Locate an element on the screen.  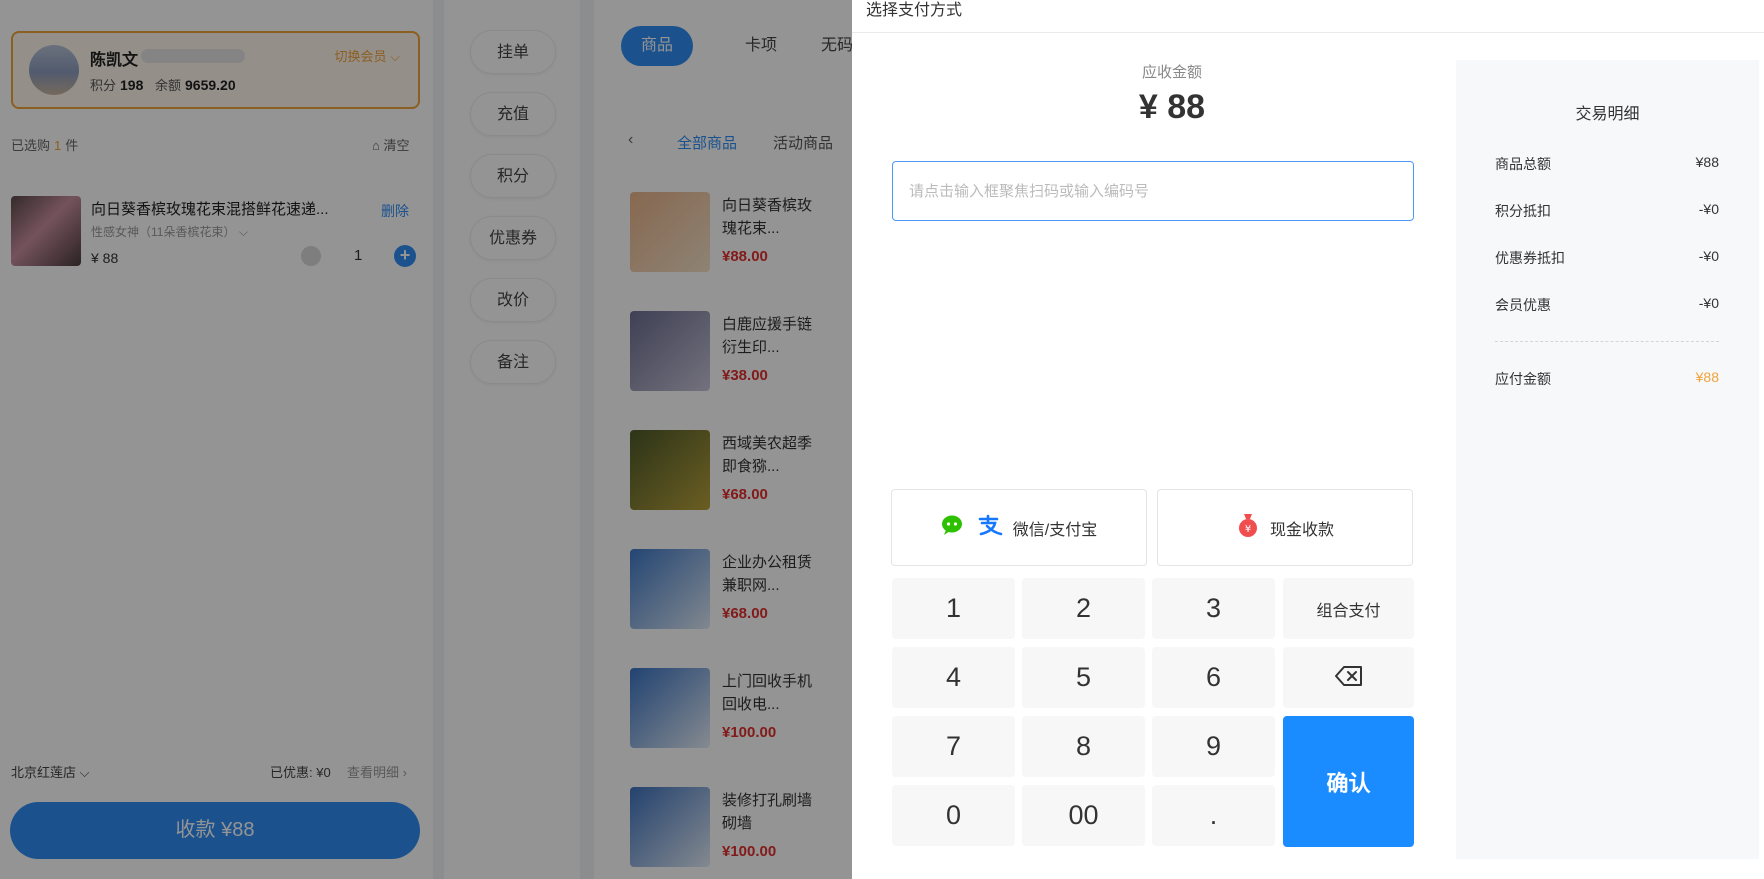
amount-due-value: ¥ 88 is located at coordinates (1172, 107).